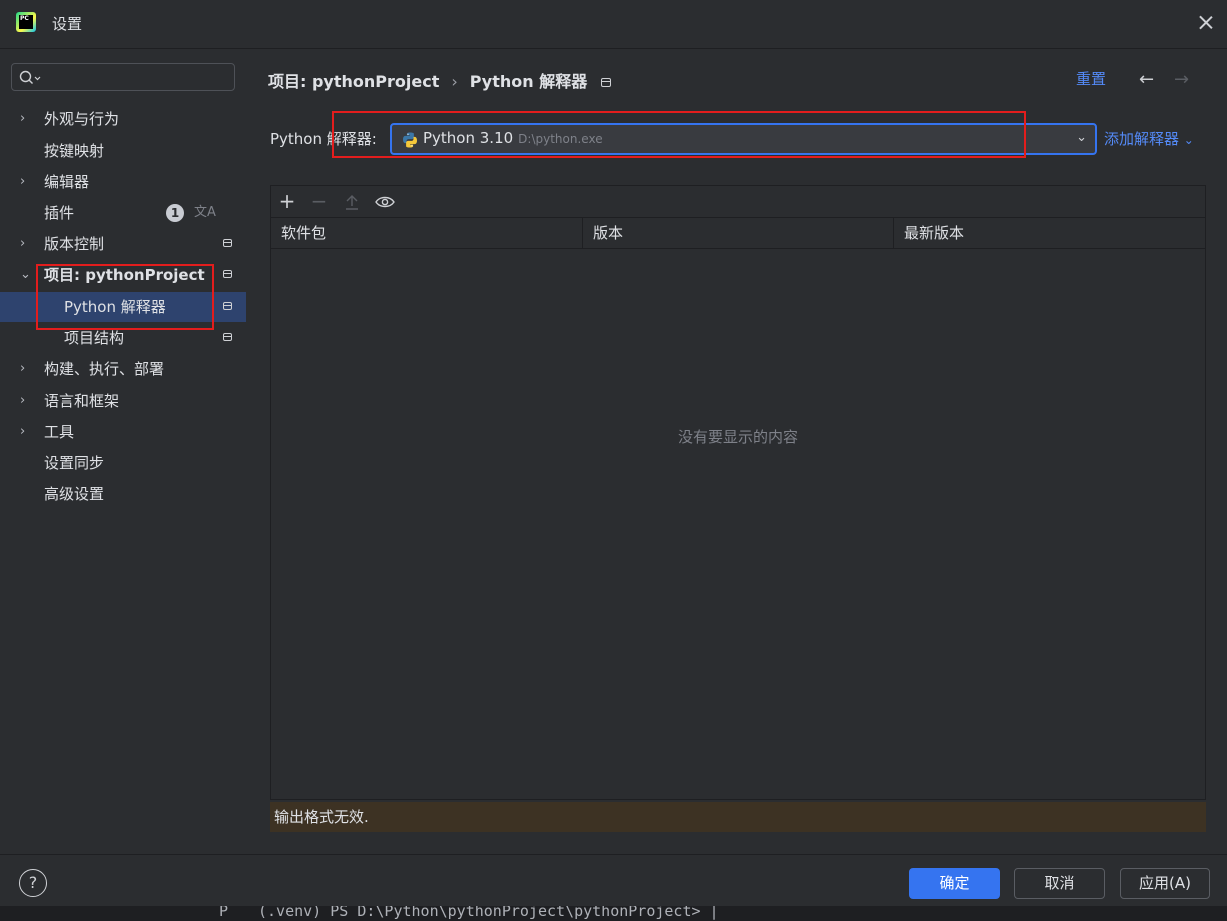 Image resolution: width=1227 pixels, height=921 pixels. Describe the element at coordinates (560, 139) in the screenshot. I see `interpreter-path: D:\python.exe` at that location.